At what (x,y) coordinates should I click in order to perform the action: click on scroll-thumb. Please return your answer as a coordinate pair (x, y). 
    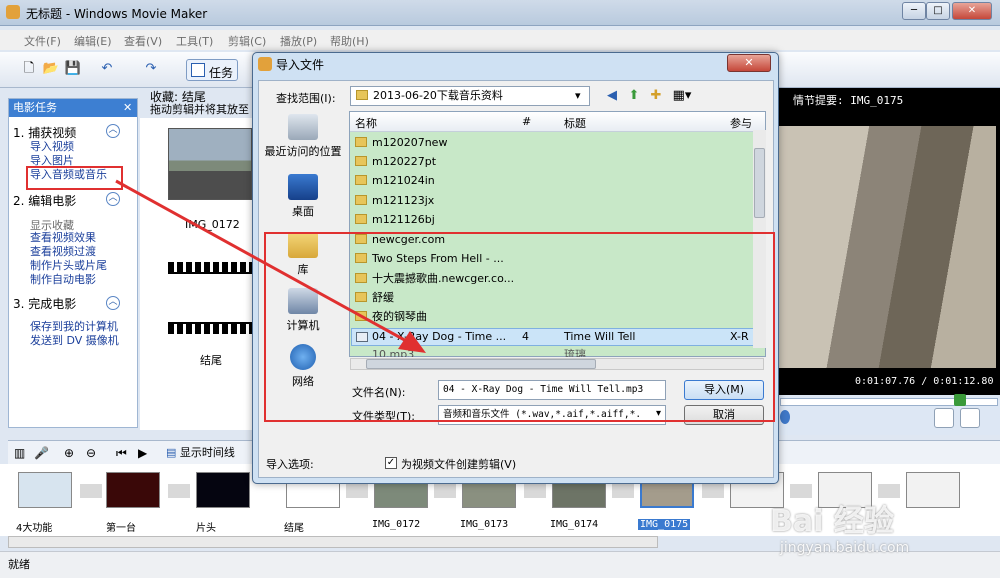
    Looking at the image, I should click on (759, 183).